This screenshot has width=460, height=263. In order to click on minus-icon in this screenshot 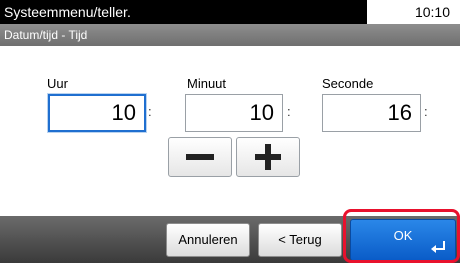, I will do `click(200, 157)`.